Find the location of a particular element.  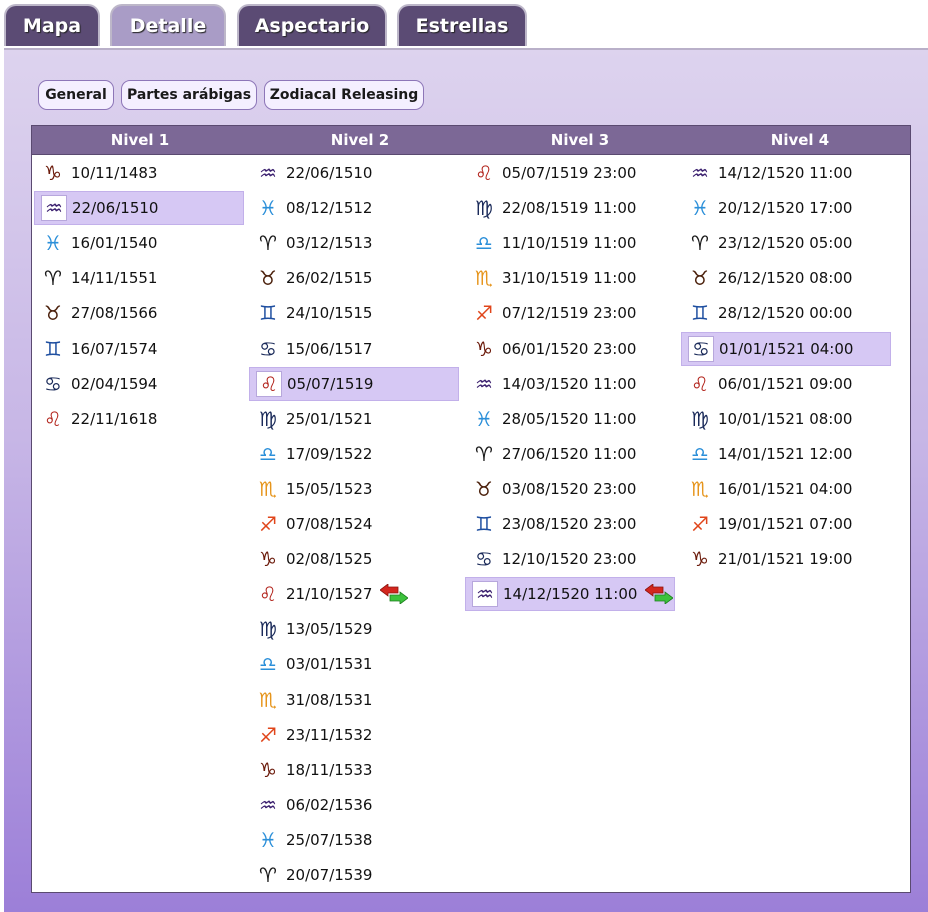

nivel-3-row: ♉ 03/08/1520 23:00 is located at coordinates (570, 489).